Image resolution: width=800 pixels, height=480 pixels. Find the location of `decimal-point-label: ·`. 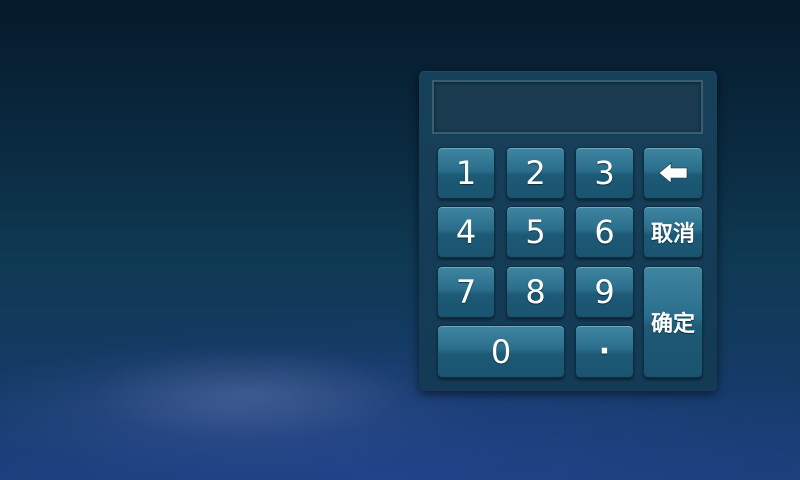

decimal-point-label: · is located at coordinates (604, 351).